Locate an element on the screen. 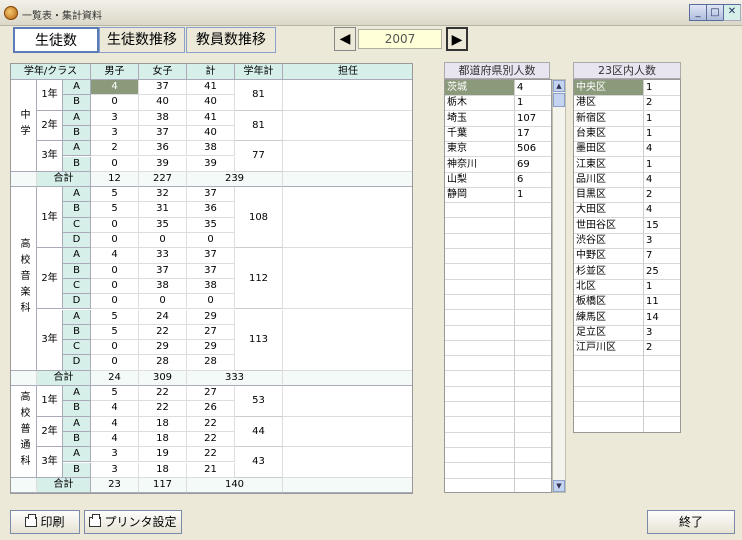 This screenshot has width=742, height=540. print-button: 印刷 is located at coordinates (45, 522).